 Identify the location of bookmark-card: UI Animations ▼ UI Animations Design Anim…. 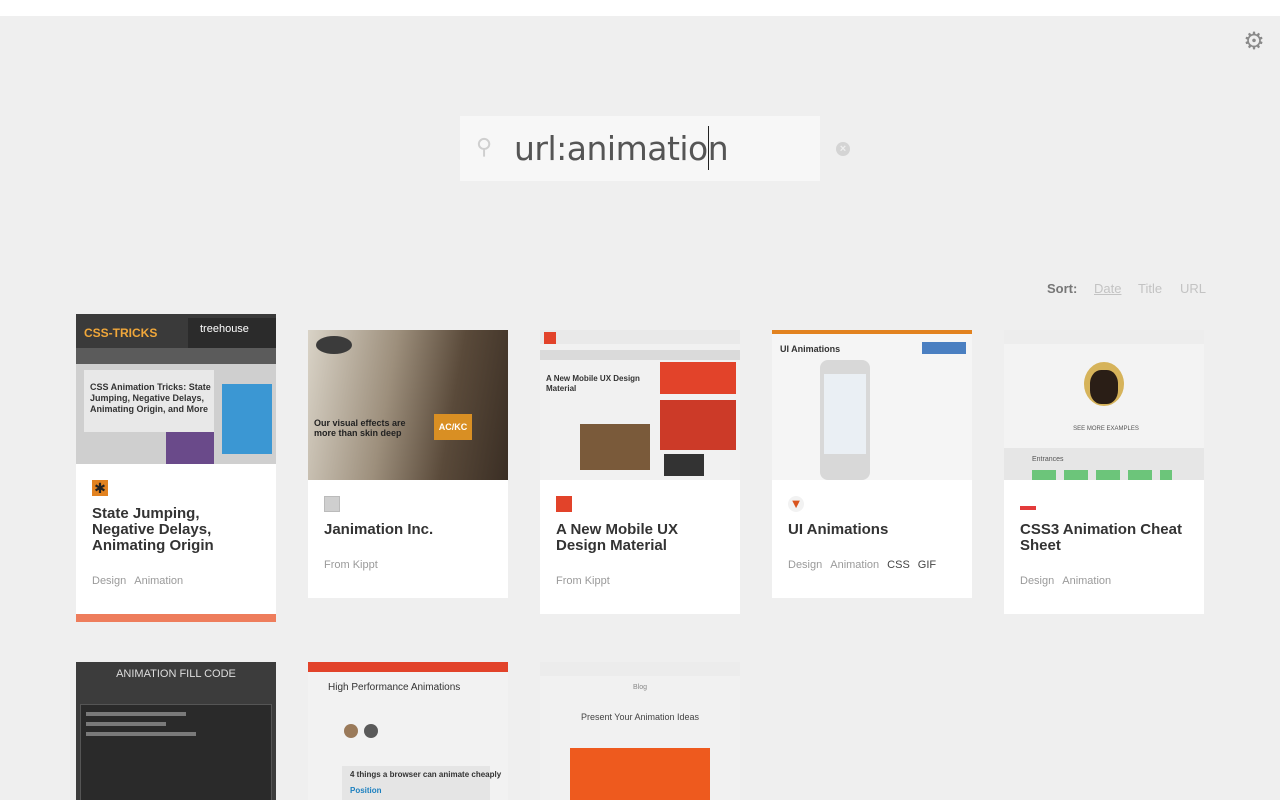
(872, 464).